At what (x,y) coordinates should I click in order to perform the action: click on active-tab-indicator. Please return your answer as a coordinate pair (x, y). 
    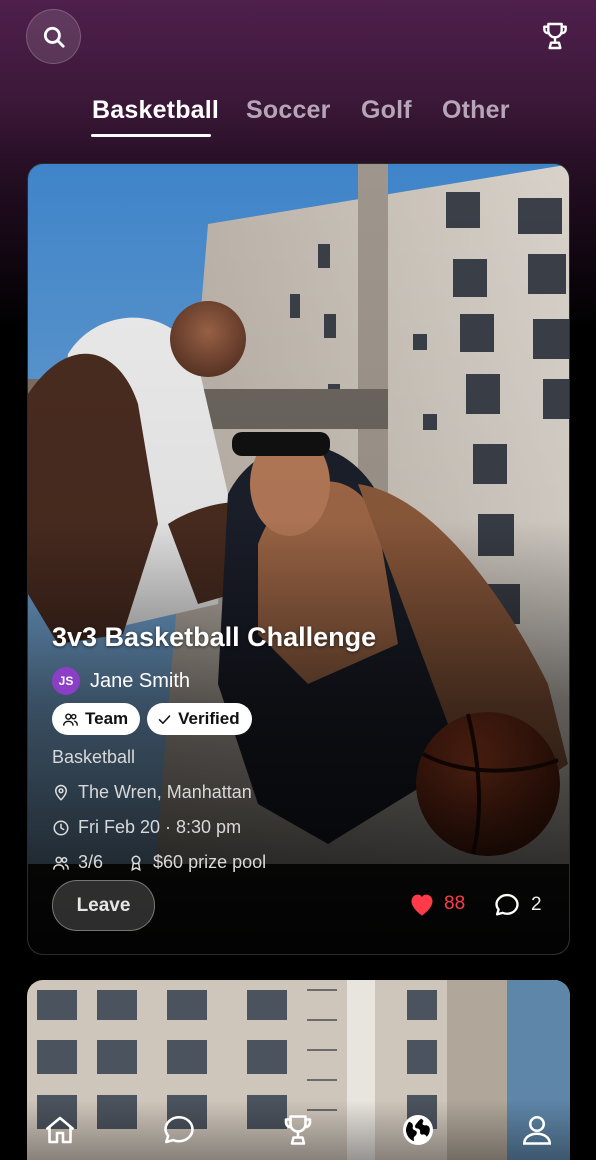
    Looking at the image, I should click on (151, 135).